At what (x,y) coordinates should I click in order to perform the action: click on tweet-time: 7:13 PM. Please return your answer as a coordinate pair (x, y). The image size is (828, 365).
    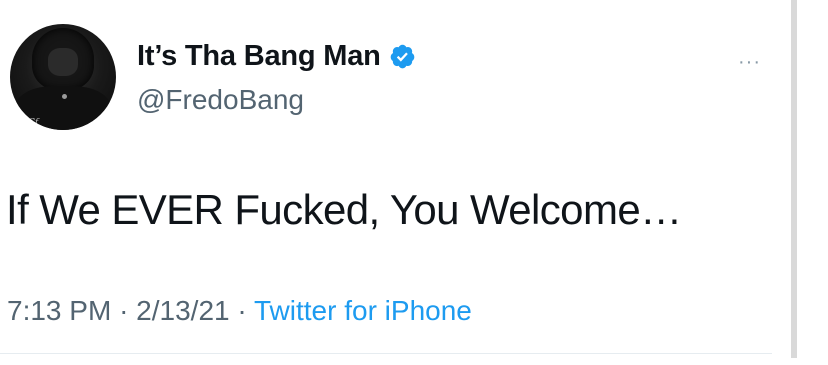
    Looking at the image, I should click on (59, 310).